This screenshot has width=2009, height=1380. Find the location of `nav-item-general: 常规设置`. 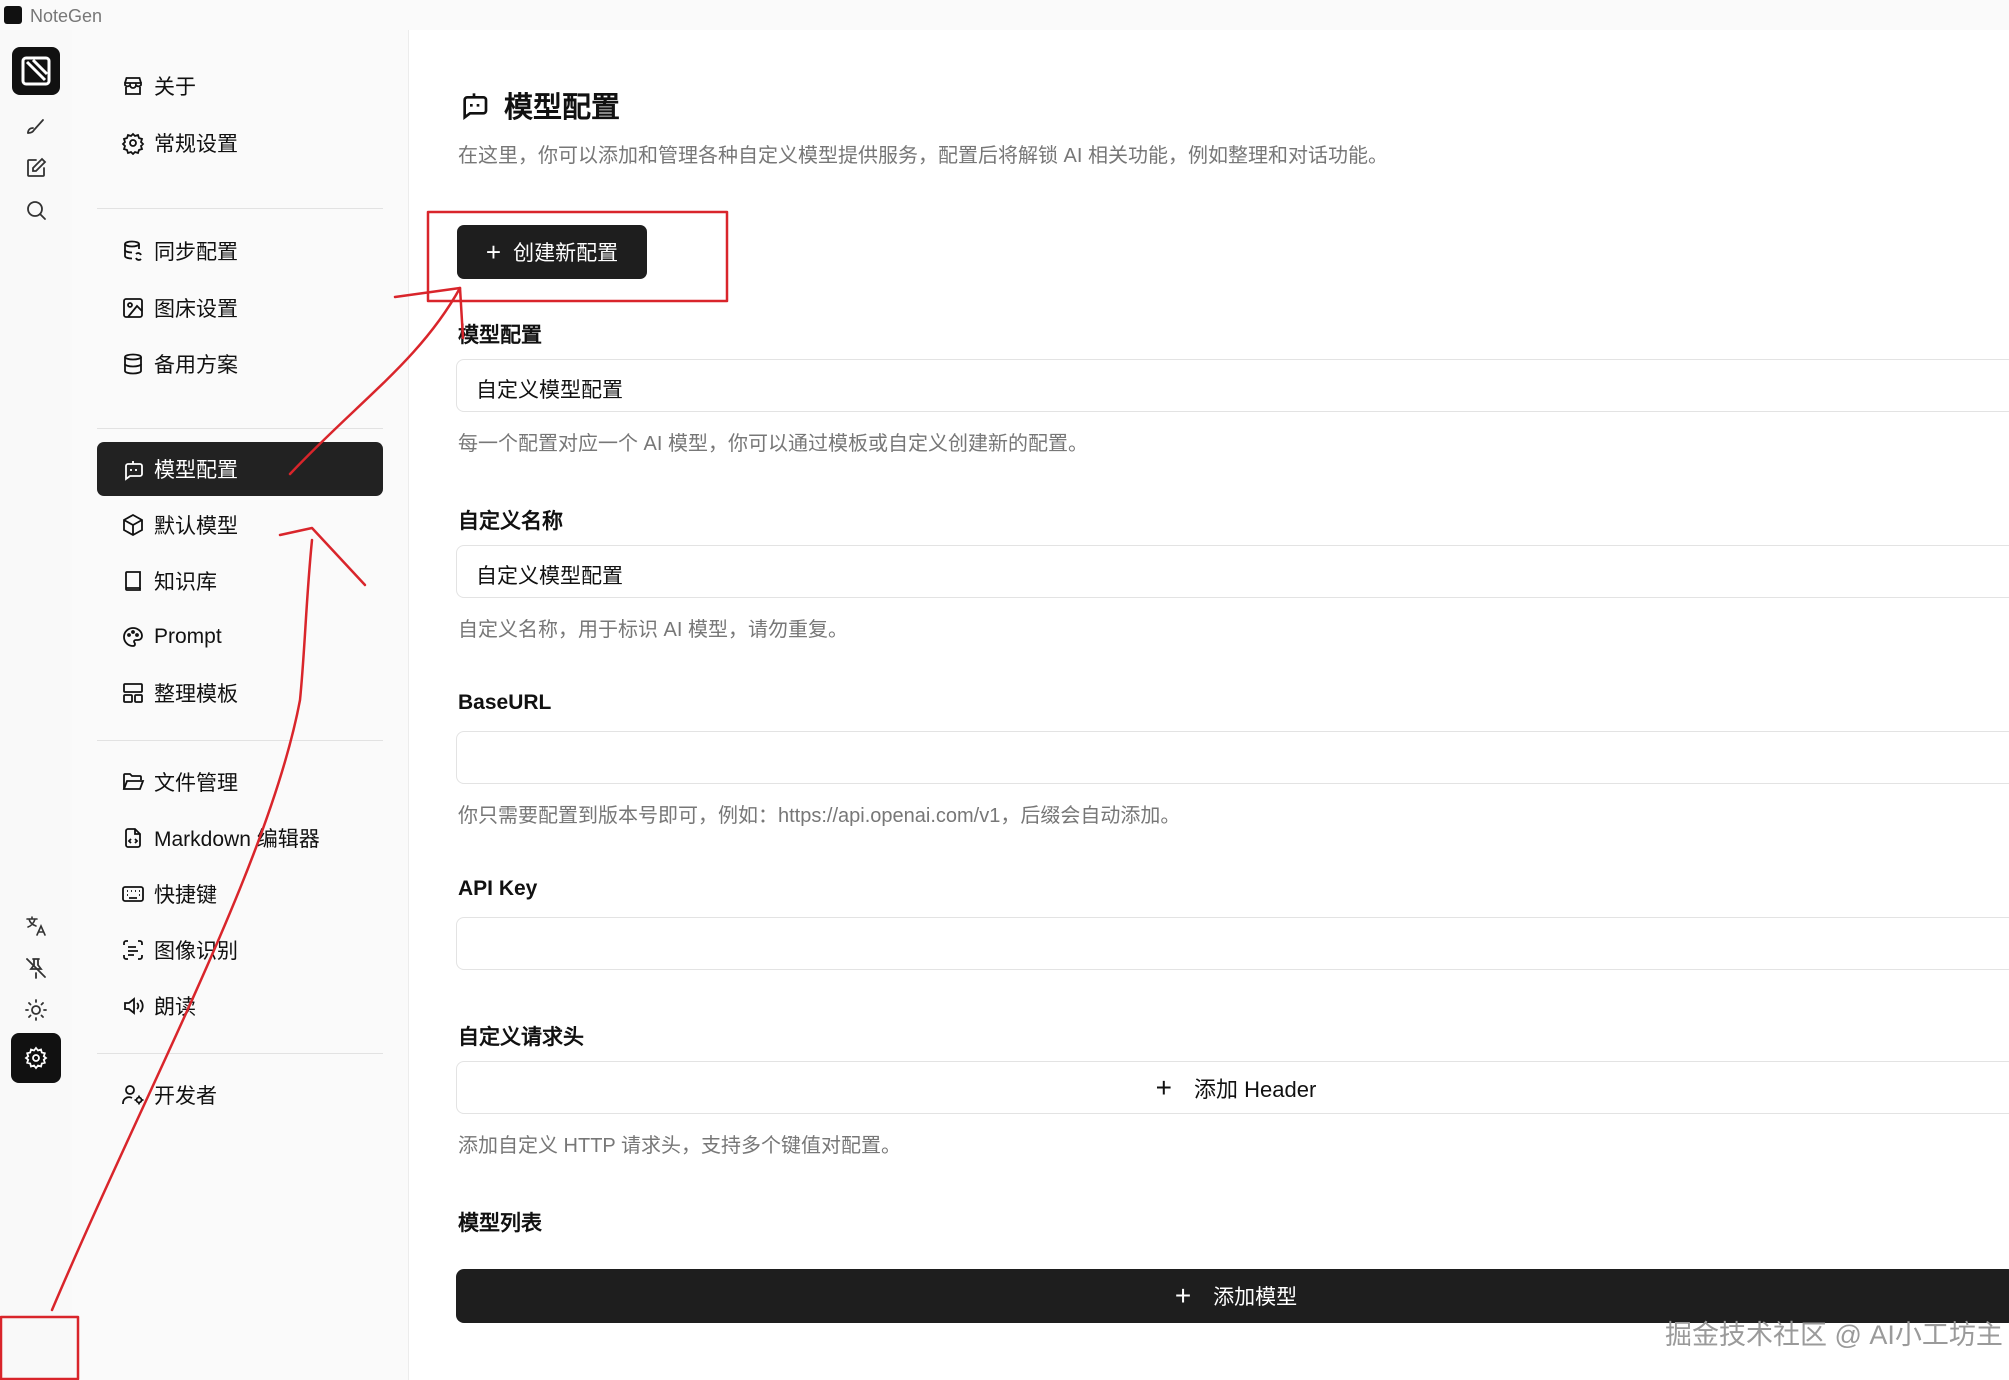

nav-item-general: 常规设置 is located at coordinates (240, 143).